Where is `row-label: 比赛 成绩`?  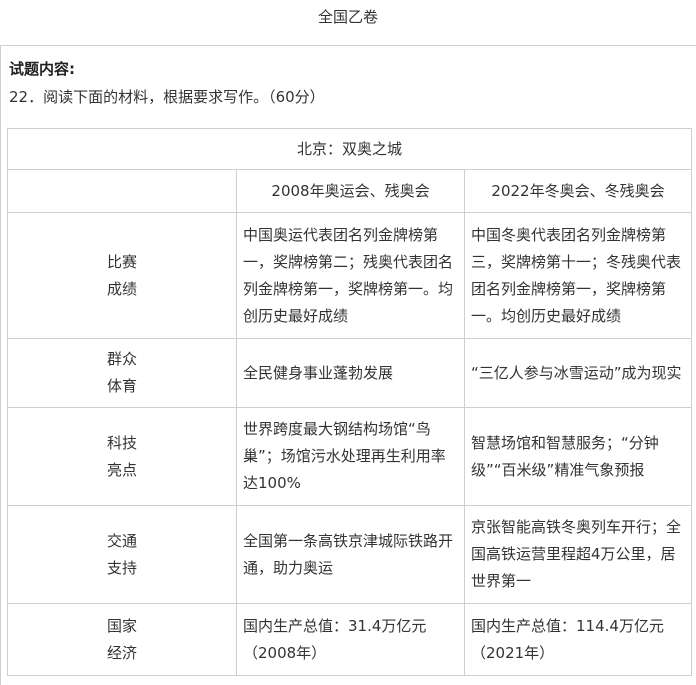
row-label: 比赛 成绩 is located at coordinates (122, 275).